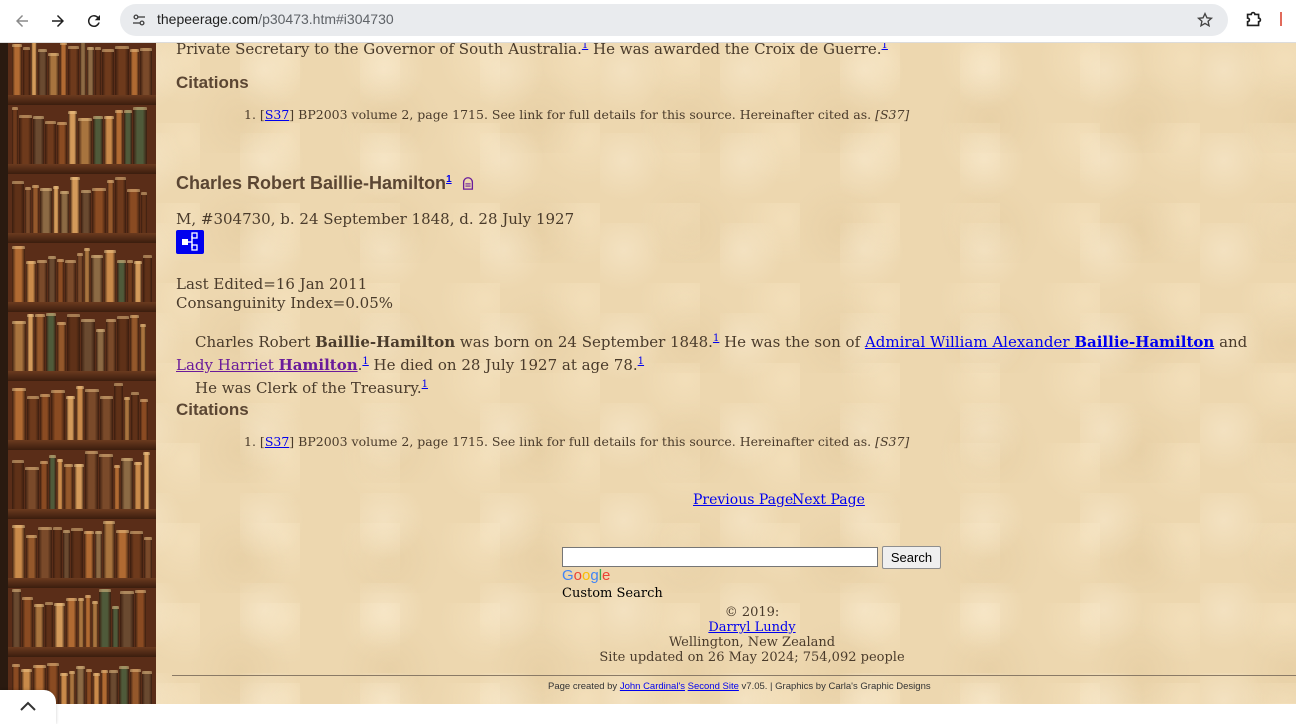  I want to click on next-page-link: Next Page, so click(828, 500).